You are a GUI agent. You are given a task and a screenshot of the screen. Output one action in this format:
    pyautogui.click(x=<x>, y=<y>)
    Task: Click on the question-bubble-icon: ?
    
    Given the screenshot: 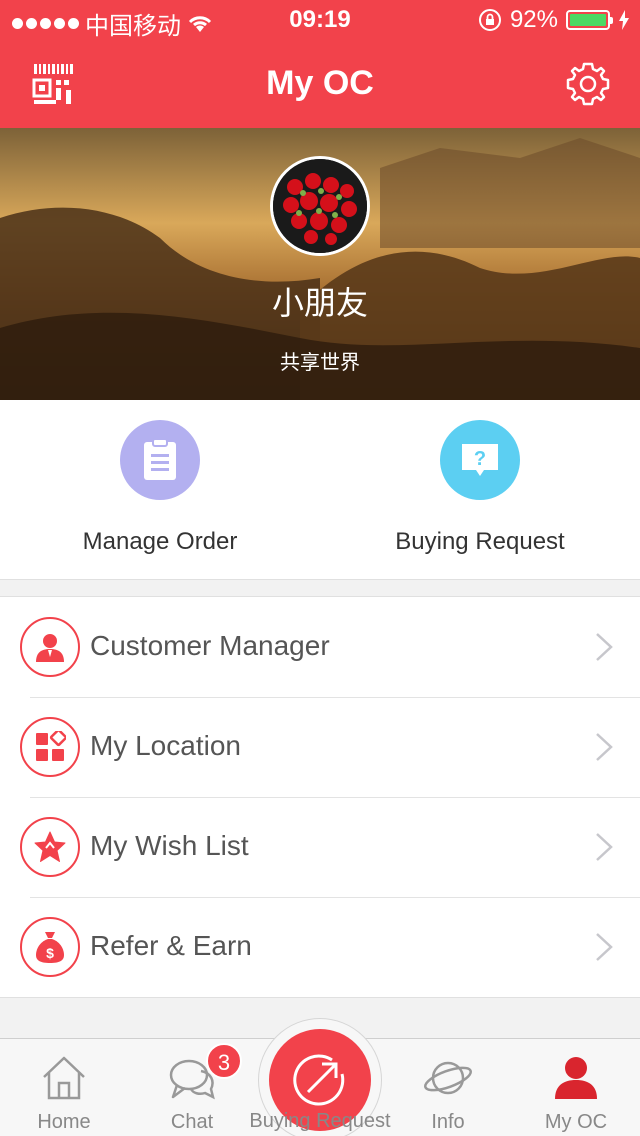 What is the action you would take?
    pyautogui.click(x=480, y=460)
    